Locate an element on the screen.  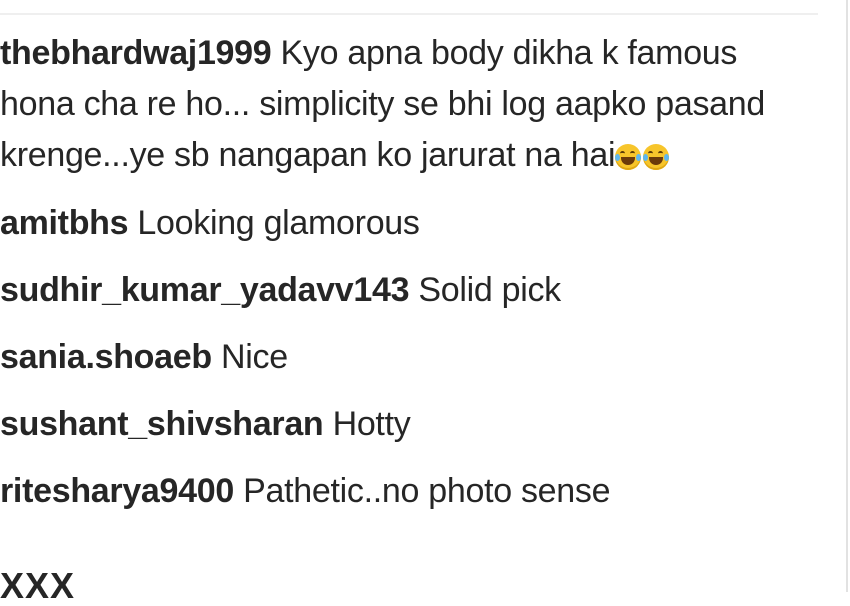
comment-item: amitbhs Looking glamorous is located at coordinates (400, 223).